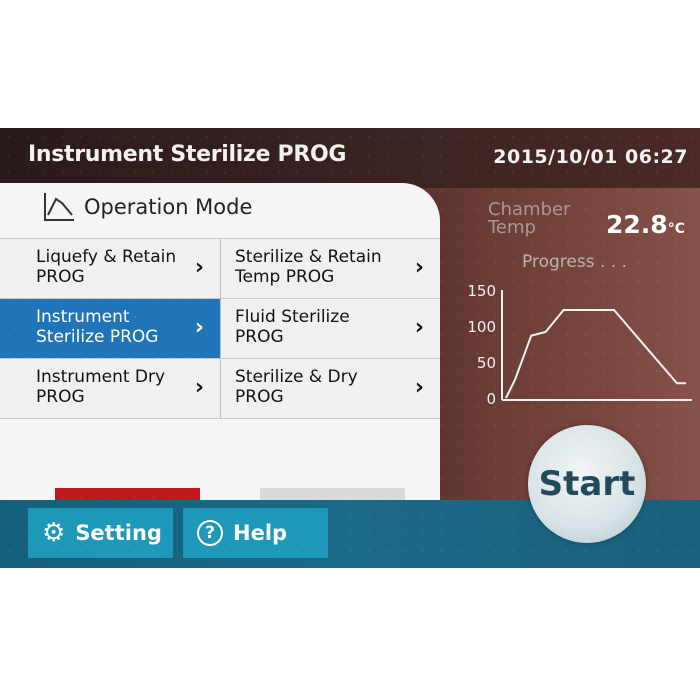  I want to click on program-sterilize-retain-temp: Sterilize & Retain Temp PROG ›, so click(330, 269).